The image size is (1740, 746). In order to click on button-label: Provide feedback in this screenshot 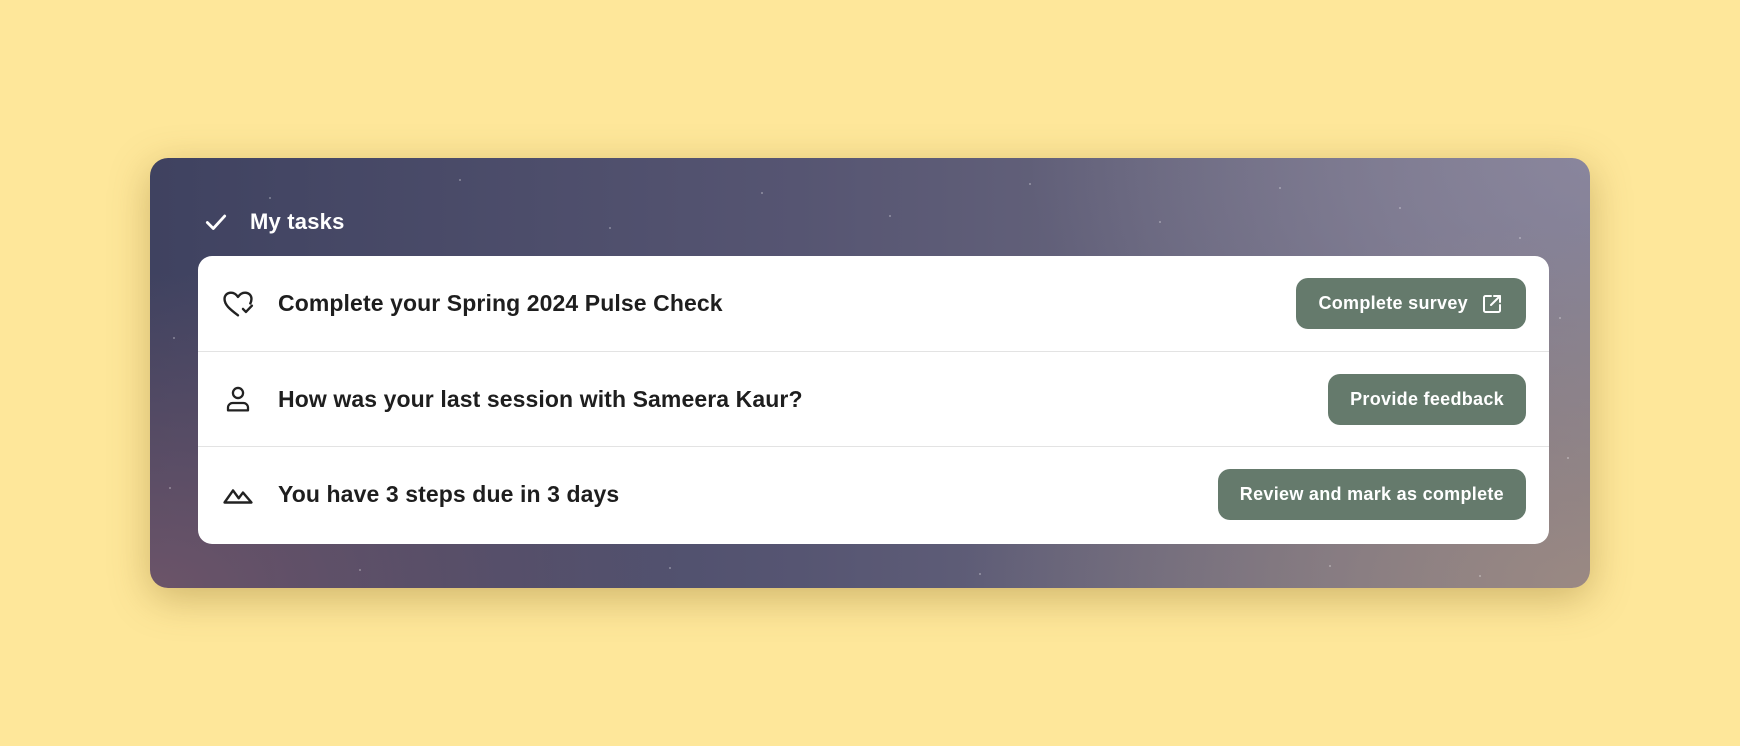, I will do `click(1427, 398)`.